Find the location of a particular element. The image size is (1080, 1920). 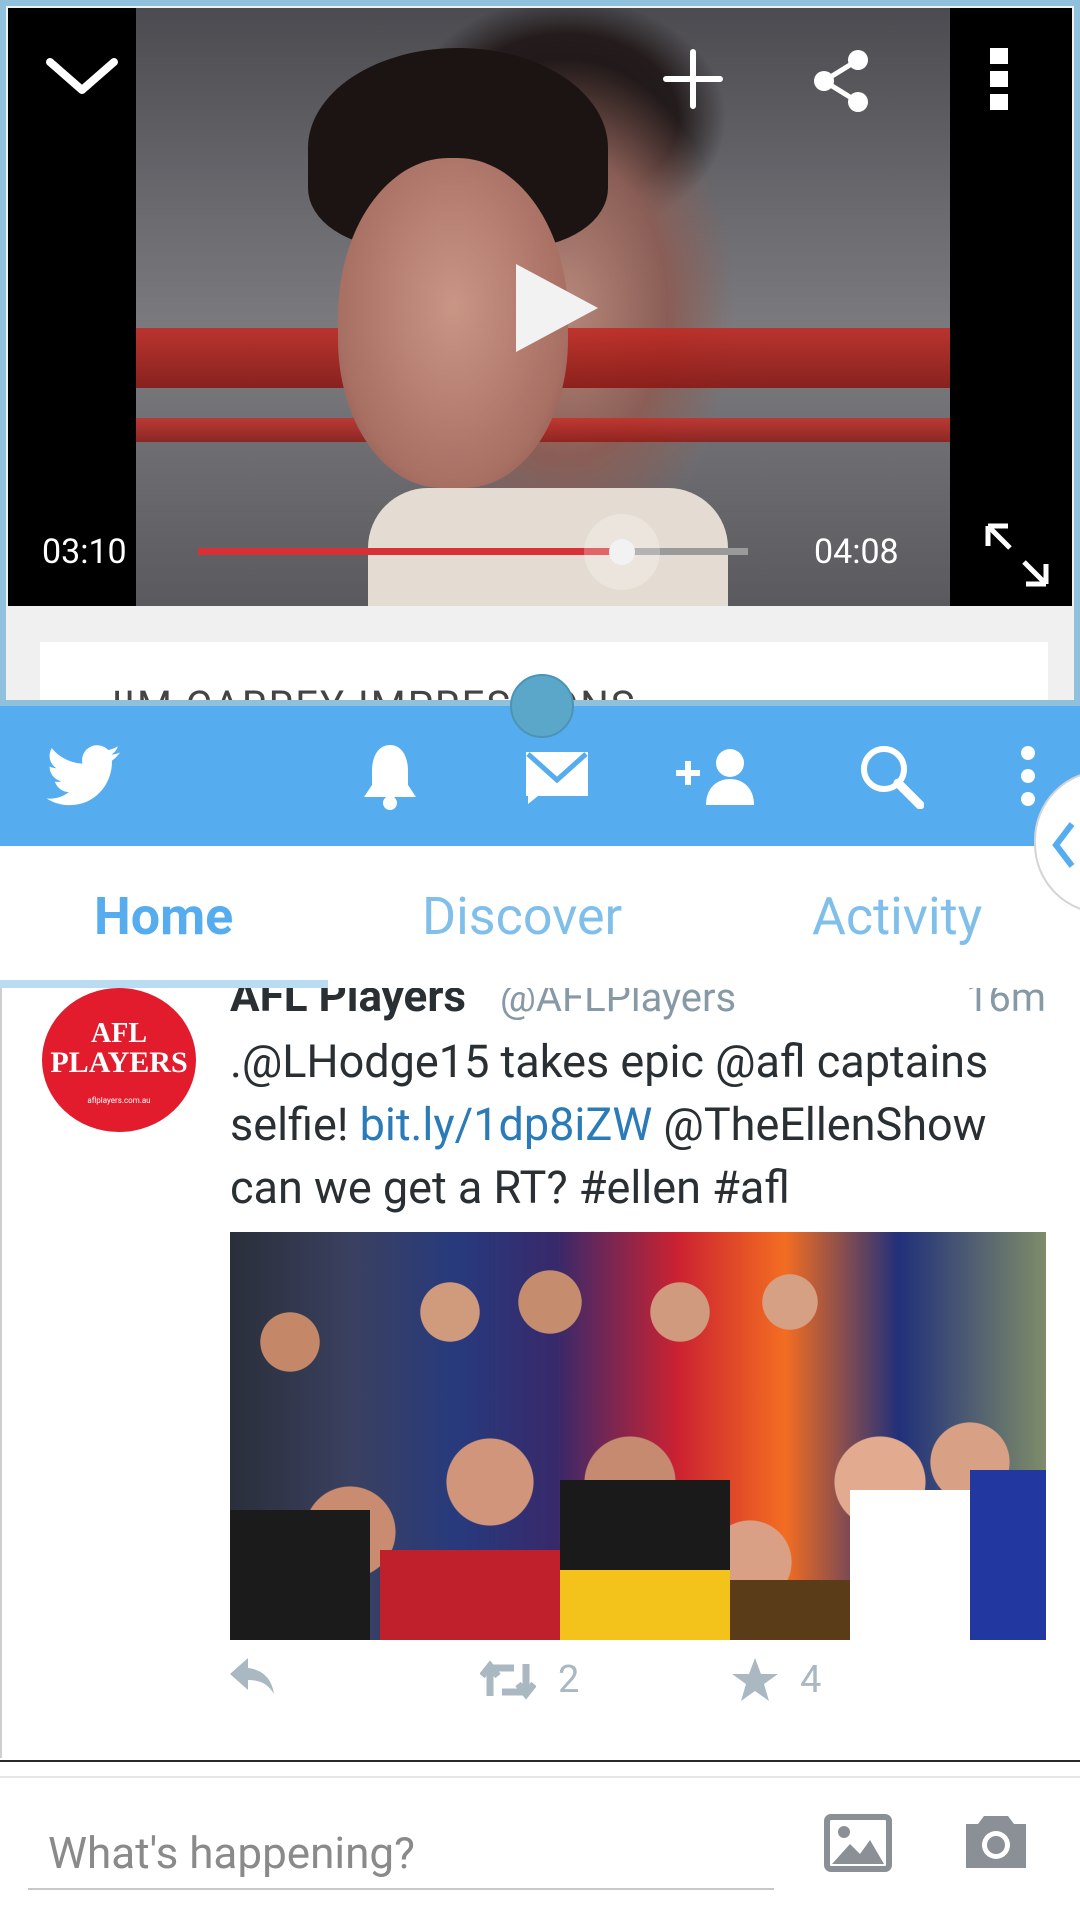

seek-progress is located at coordinates (410, 551).